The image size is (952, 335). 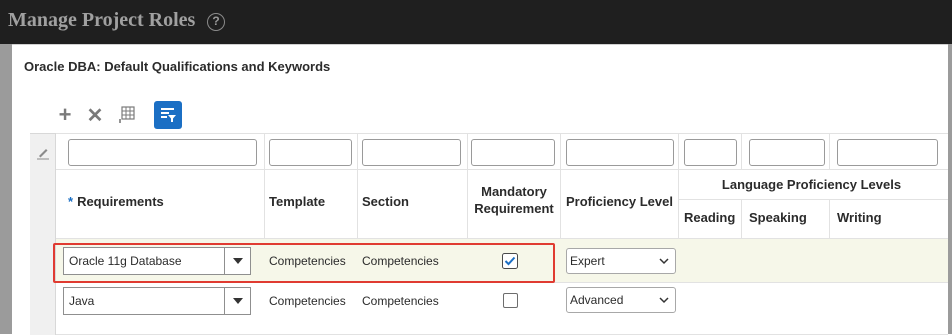 I want to click on page-title: Manage Project Roles, so click(x=102, y=20).